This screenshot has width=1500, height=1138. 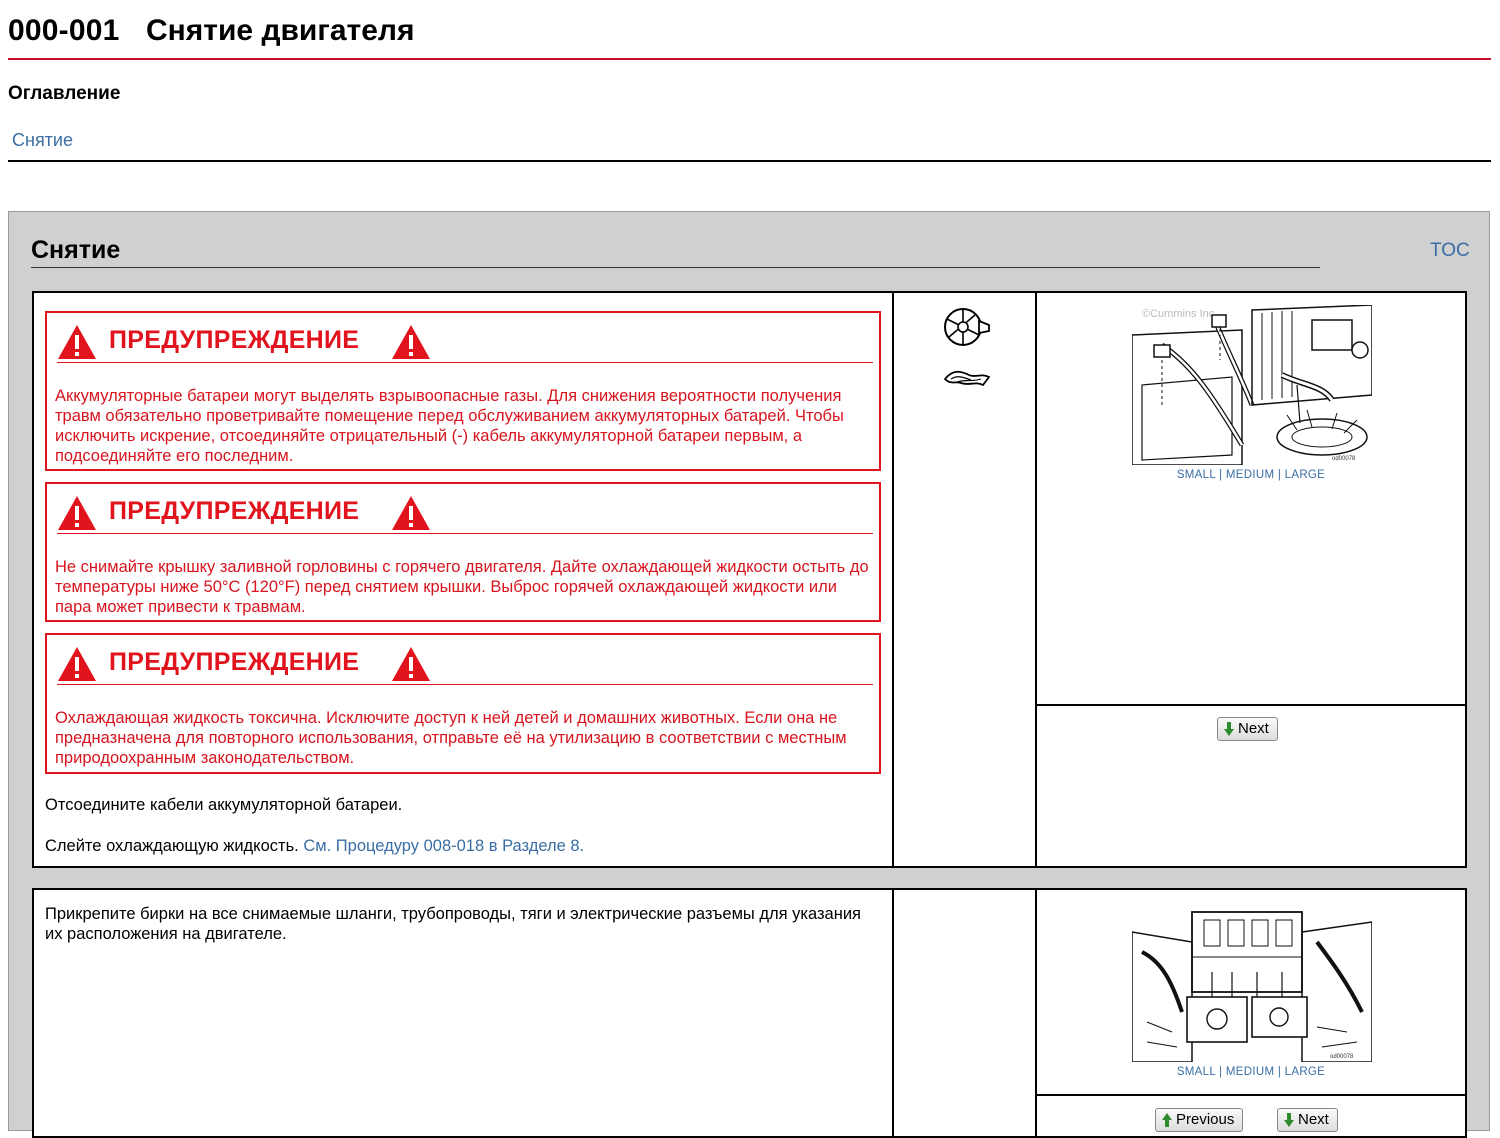 I want to click on document-header: 000-001 Снятие двигателя, so click(x=749, y=37).